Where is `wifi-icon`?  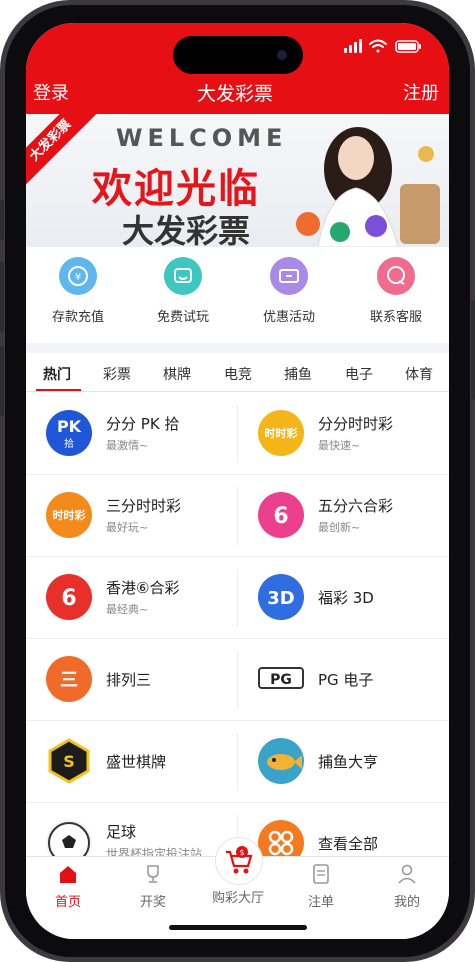 wifi-icon is located at coordinates (378, 46).